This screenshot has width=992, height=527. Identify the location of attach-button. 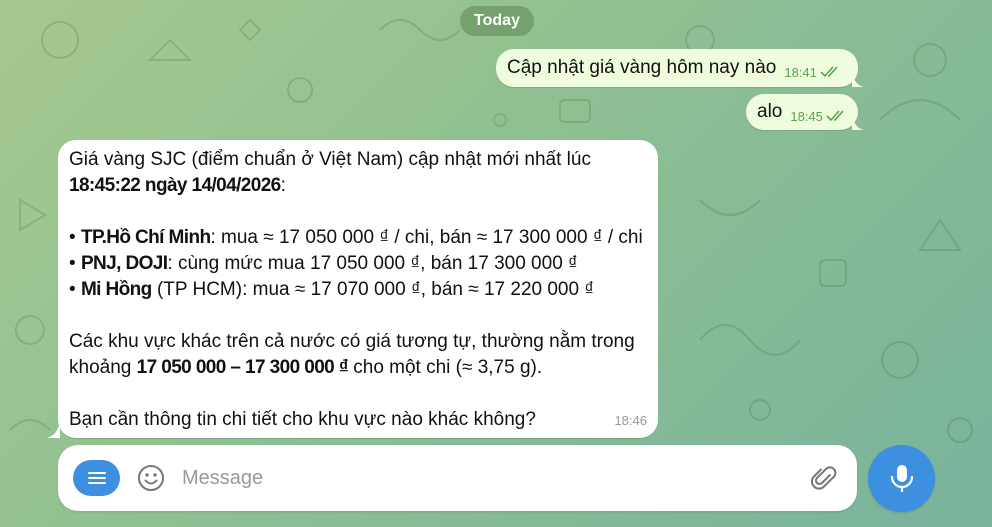
(824, 480).